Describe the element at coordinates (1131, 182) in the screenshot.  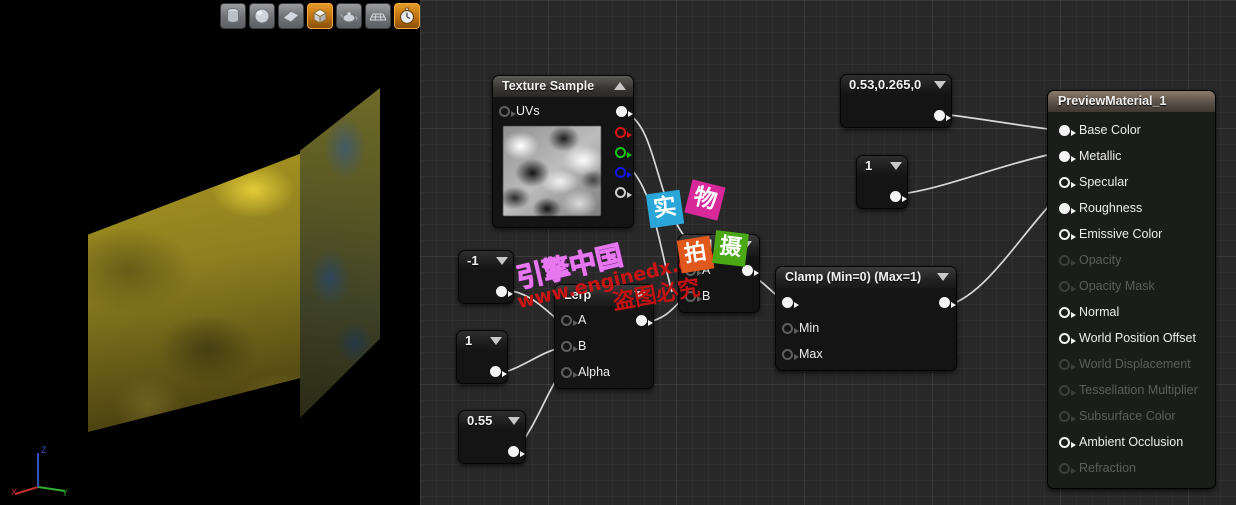
I see `result-input-specular: Specular` at that location.